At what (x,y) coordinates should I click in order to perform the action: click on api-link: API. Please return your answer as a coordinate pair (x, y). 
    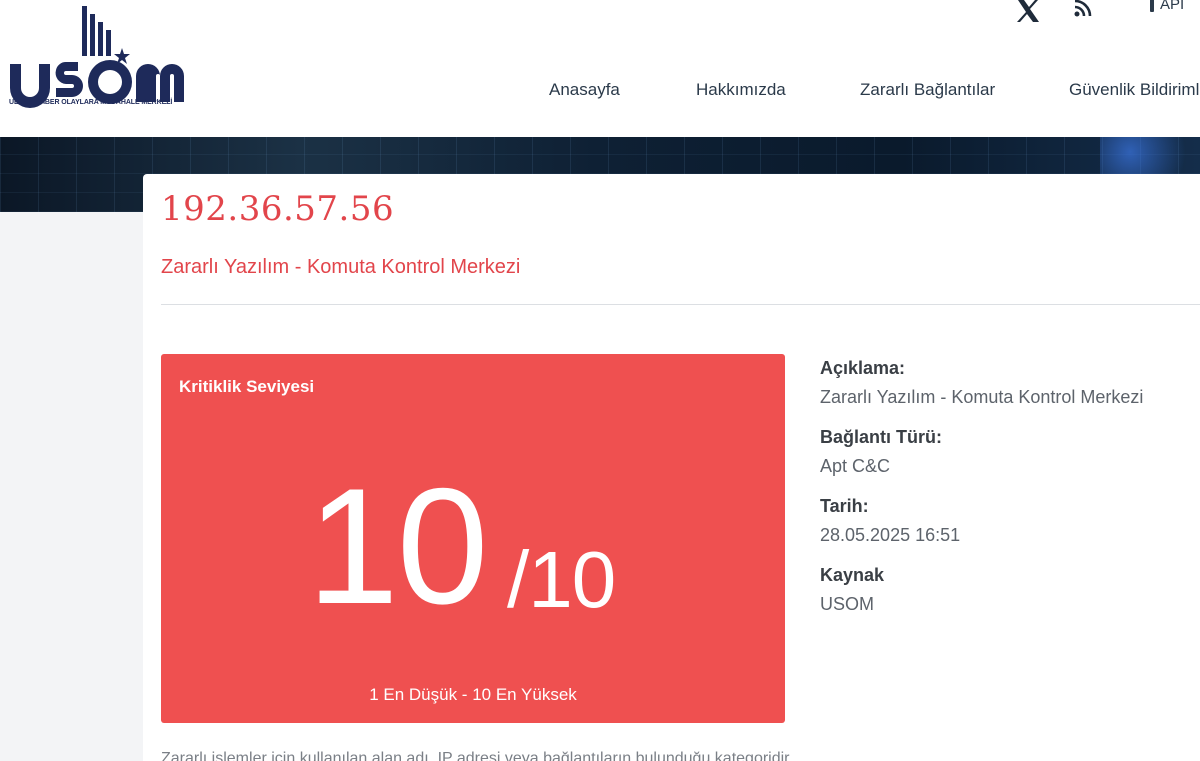
    Looking at the image, I should click on (1167, 6).